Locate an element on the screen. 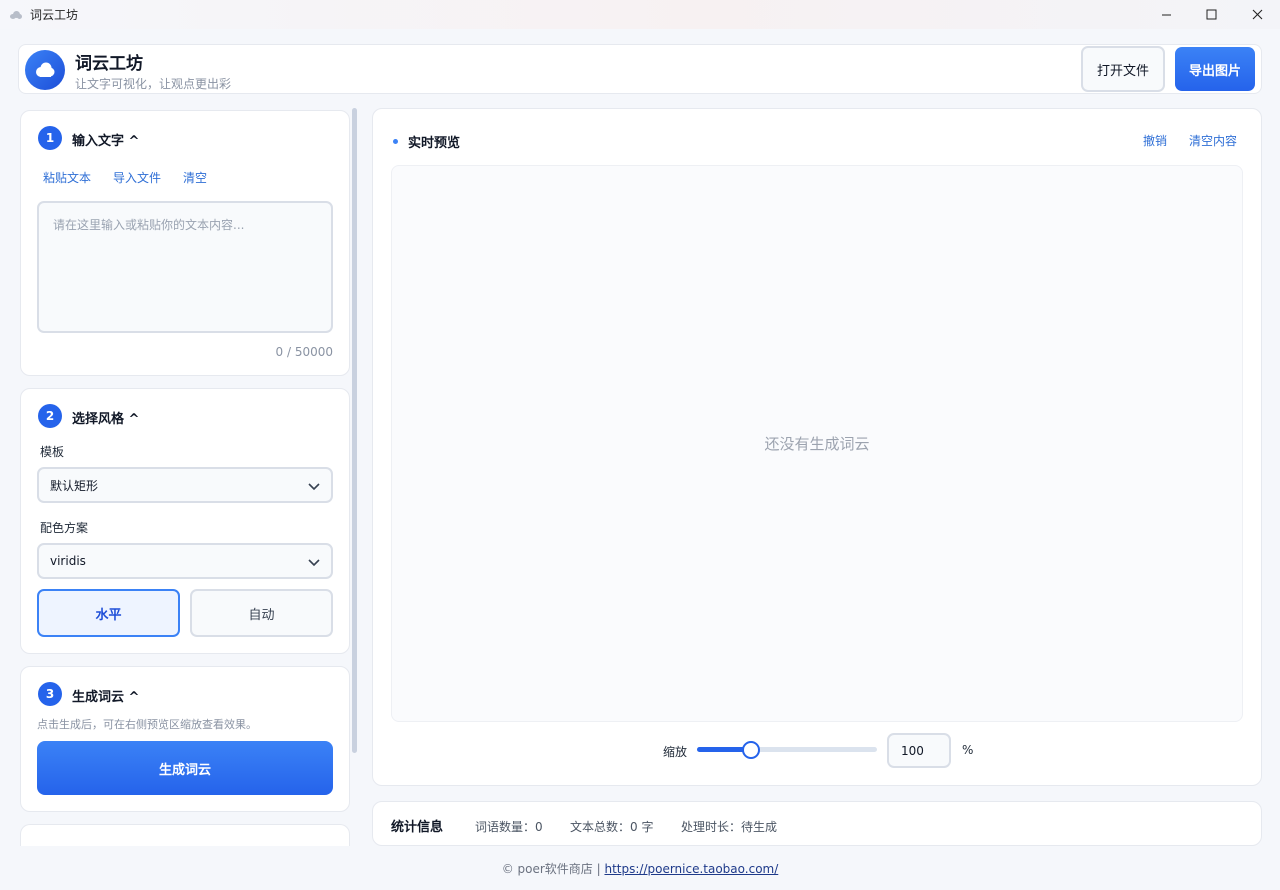 This screenshot has height=890, width=1280. template-label: 模板 is located at coordinates (52, 452).